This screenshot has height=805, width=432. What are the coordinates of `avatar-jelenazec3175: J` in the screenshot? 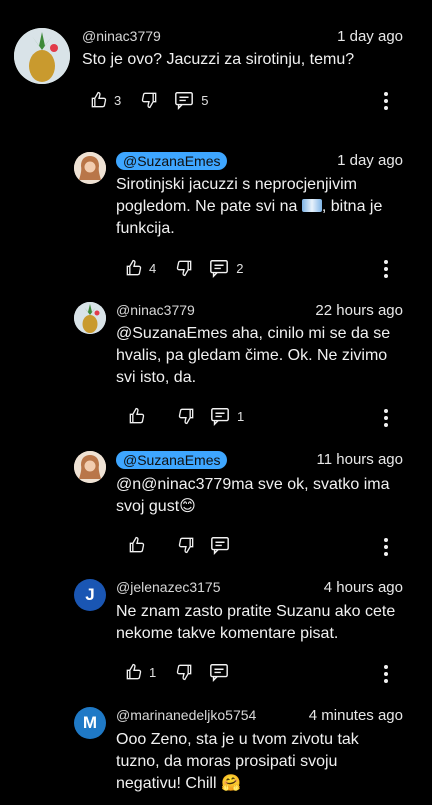 It's located at (90, 595).